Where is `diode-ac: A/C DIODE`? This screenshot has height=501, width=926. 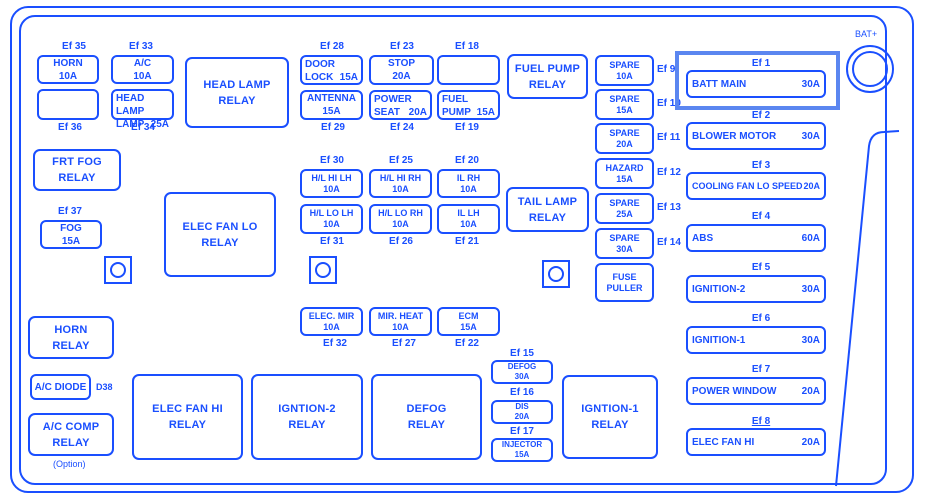 diode-ac: A/C DIODE is located at coordinates (60, 387).